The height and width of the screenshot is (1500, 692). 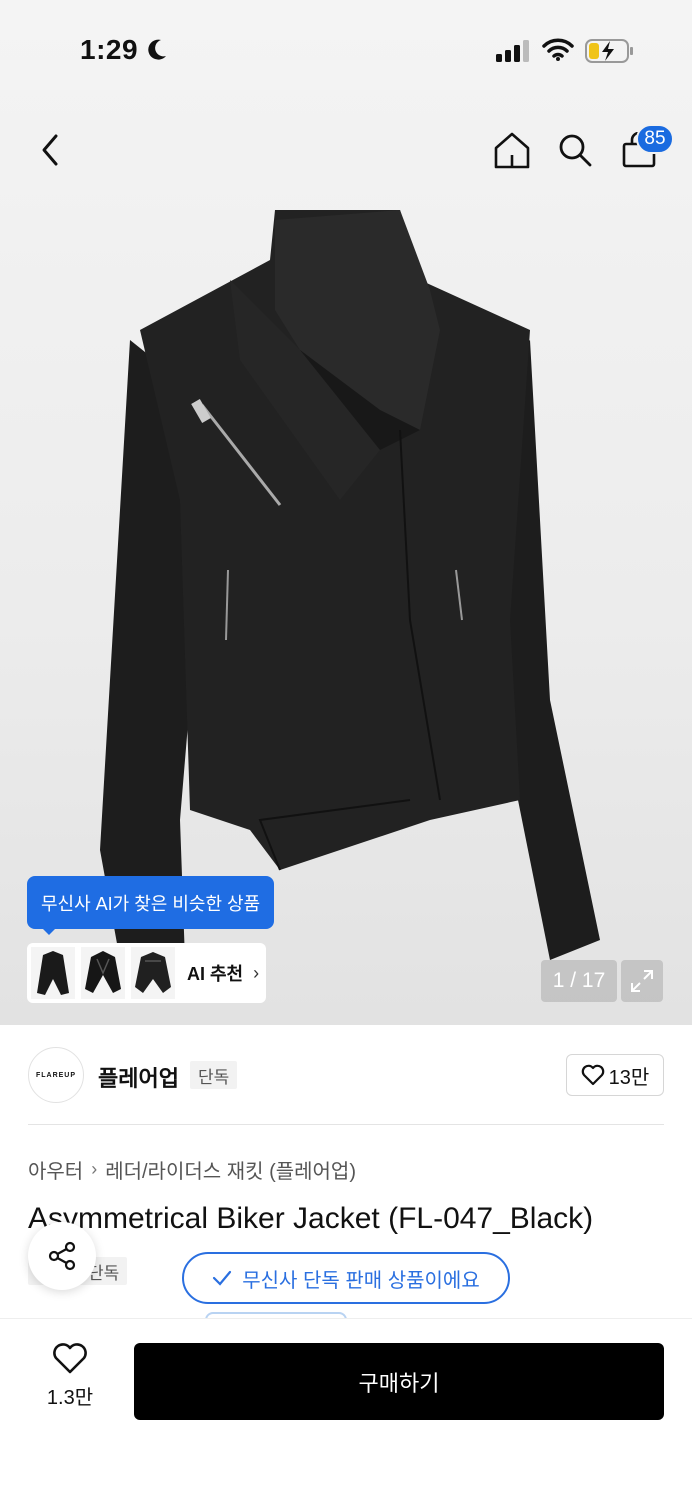 I want to click on product-like-count: 1.3만, so click(x=70, y=1398).